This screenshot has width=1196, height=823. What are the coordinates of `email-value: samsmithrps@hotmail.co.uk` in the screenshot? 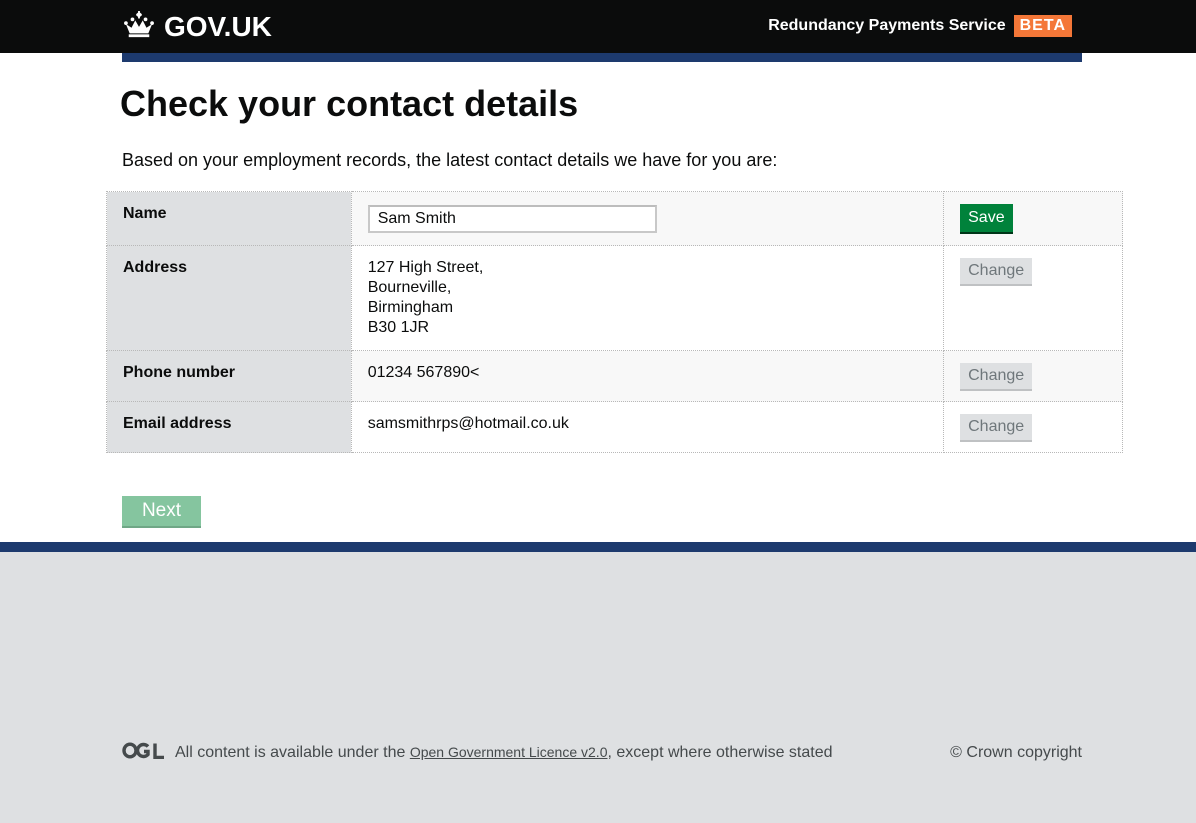 It's located at (647, 427).